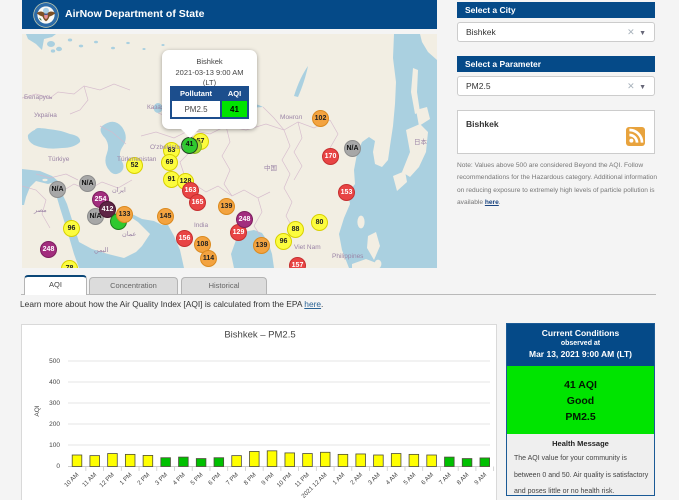 This screenshot has width=679, height=500. What do you see at coordinates (259, 335) in the screenshot?
I see `svg-text: Bishkek – PM2.5` at bounding box center [259, 335].